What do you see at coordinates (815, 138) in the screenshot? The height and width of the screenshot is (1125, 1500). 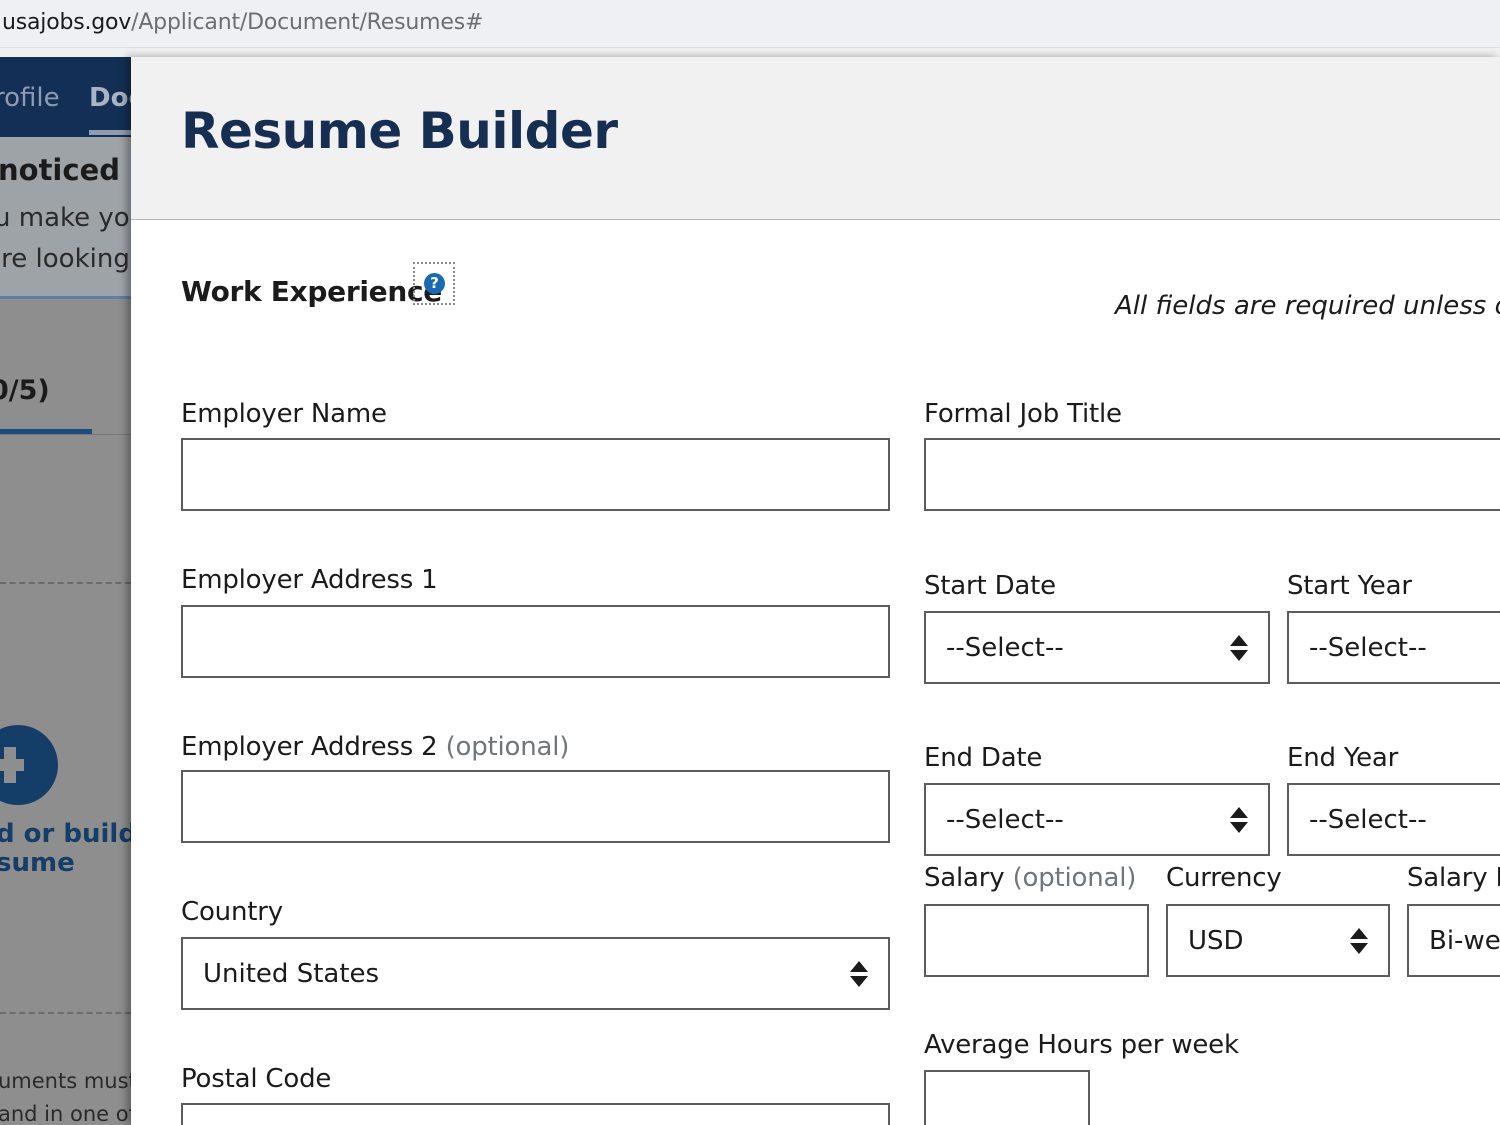 I see `modal-header: Resume Builder` at bounding box center [815, 138].